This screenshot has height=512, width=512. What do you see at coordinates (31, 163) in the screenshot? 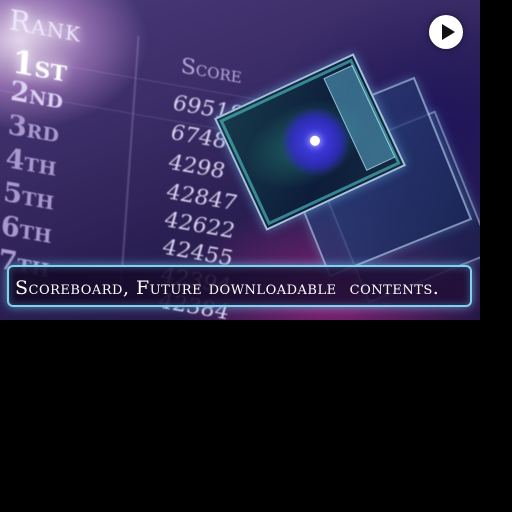
I see `rank-cell: 4th` at bounding box center [31, 163].